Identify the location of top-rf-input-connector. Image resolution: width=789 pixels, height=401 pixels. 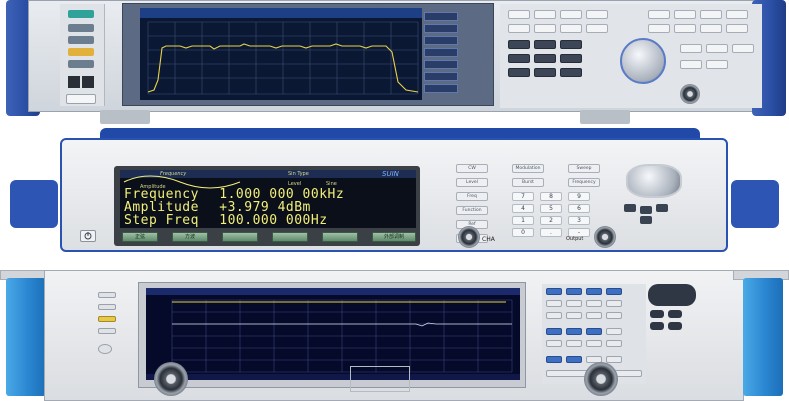
(690, 94).